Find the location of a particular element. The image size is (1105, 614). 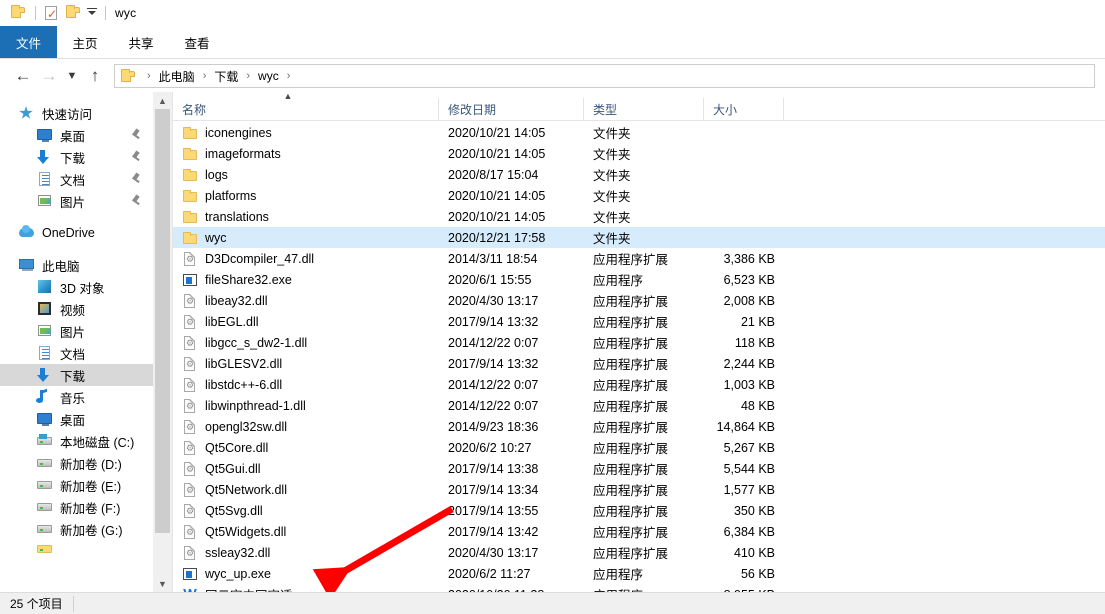

sidebar-group-快速访问: 快速访问 is located at coordinates (76, 113).